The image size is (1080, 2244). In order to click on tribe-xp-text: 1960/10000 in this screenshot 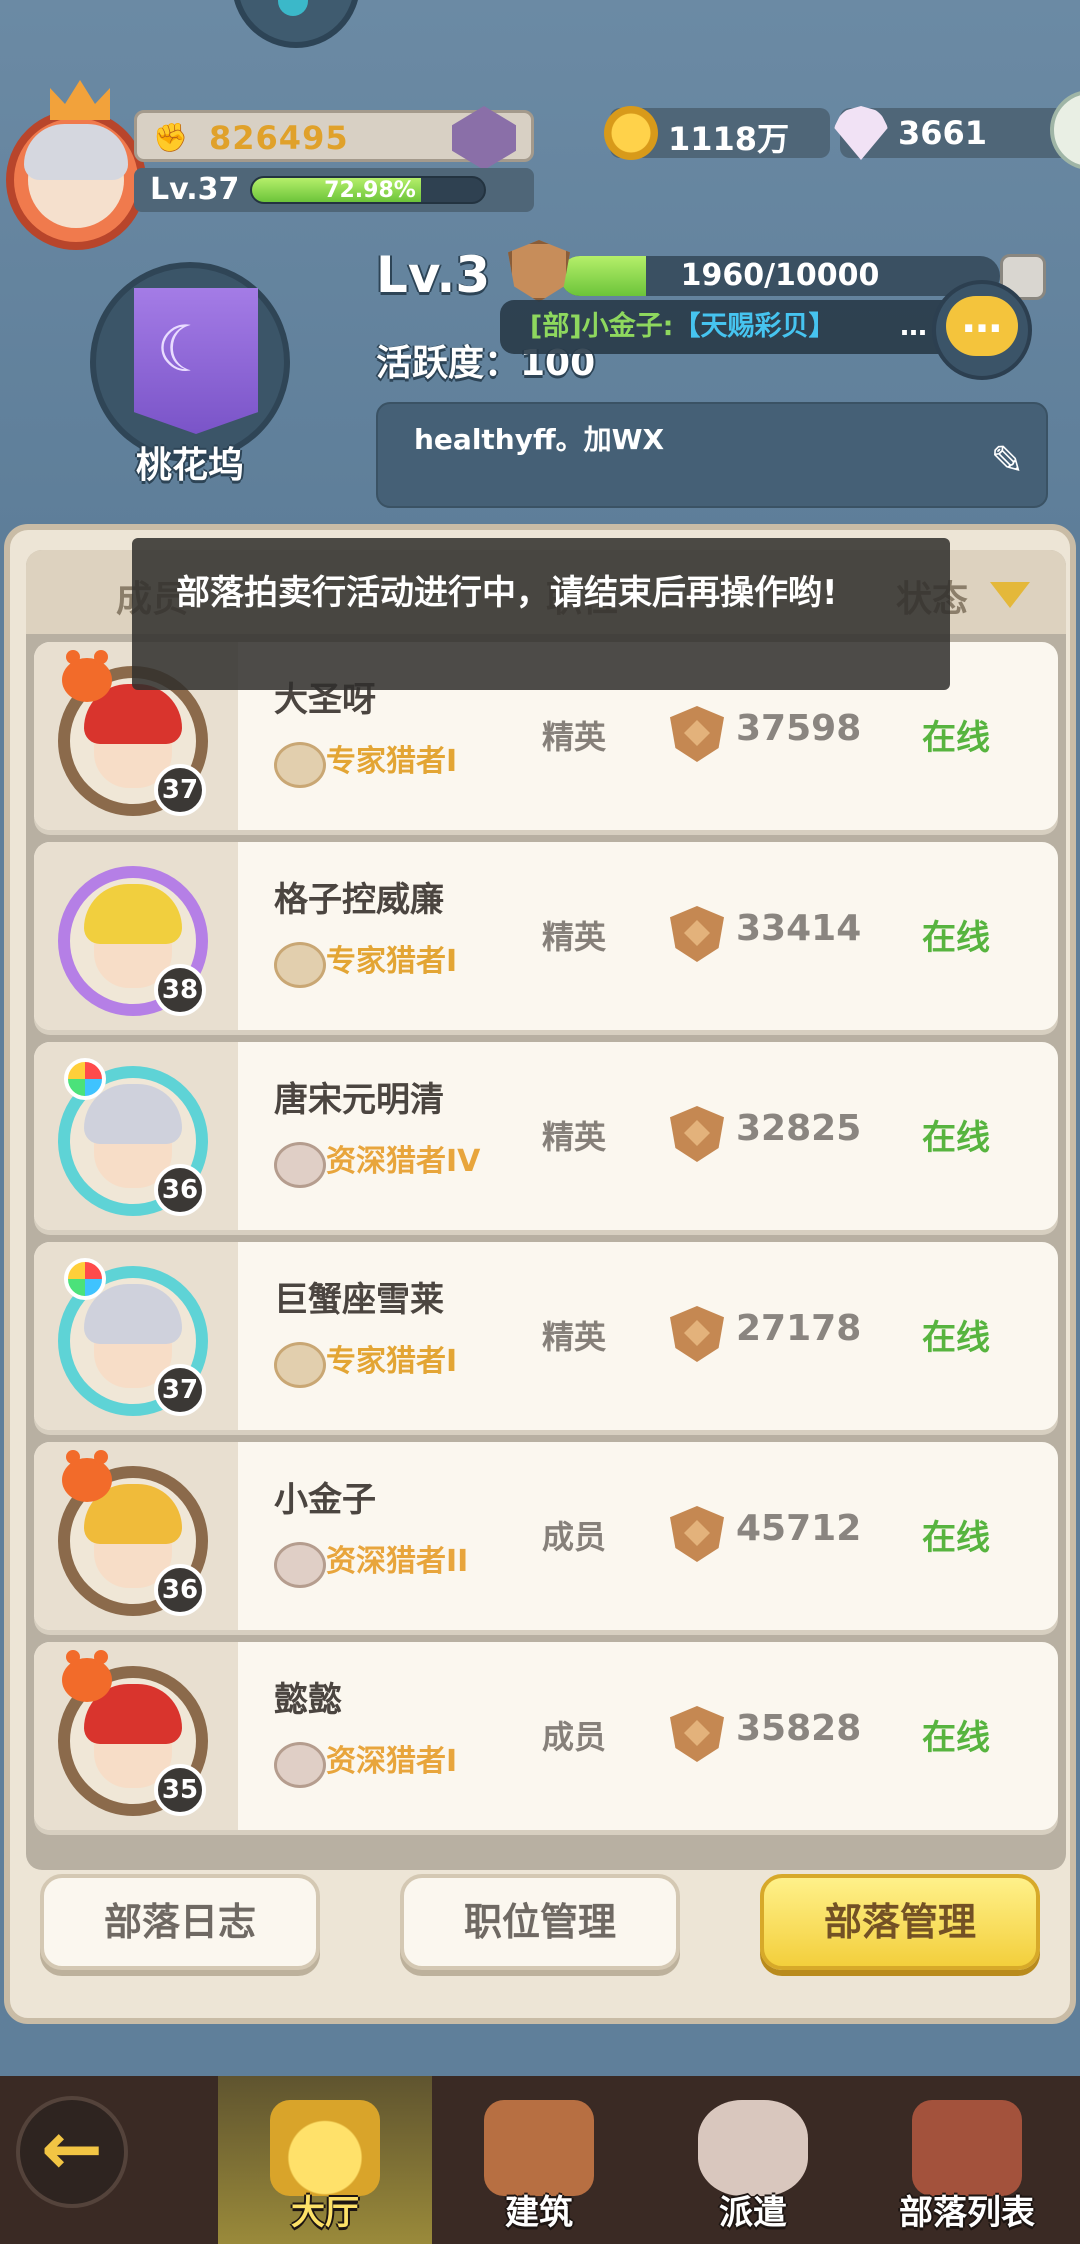, I will do `click(780, 275)`.